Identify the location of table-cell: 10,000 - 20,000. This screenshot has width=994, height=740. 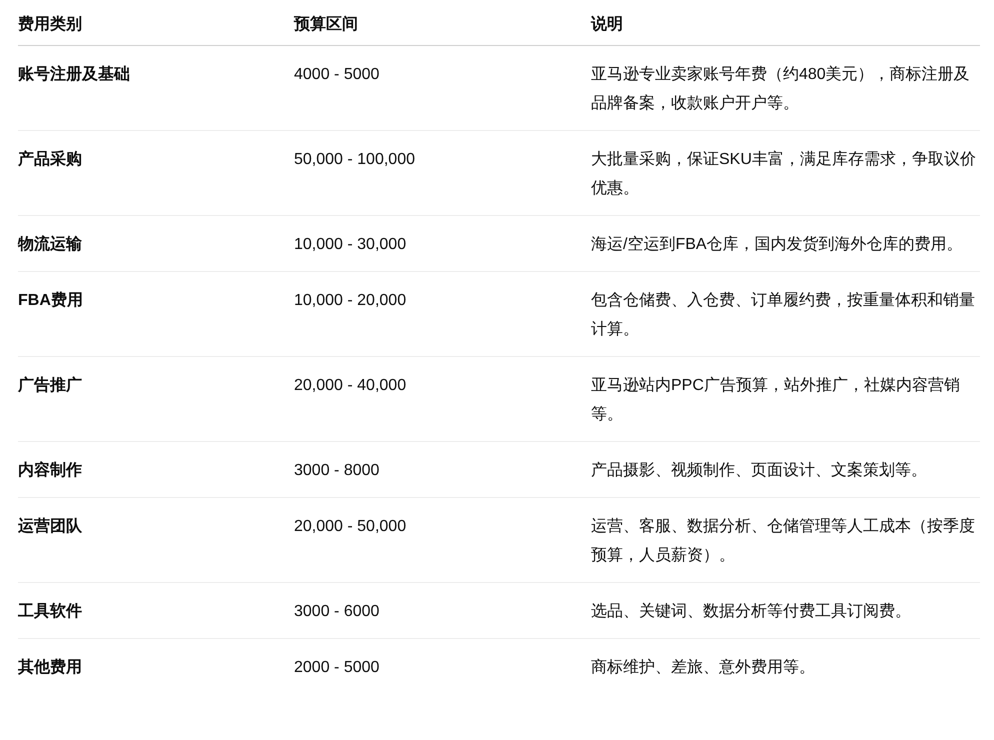
(442, 314).